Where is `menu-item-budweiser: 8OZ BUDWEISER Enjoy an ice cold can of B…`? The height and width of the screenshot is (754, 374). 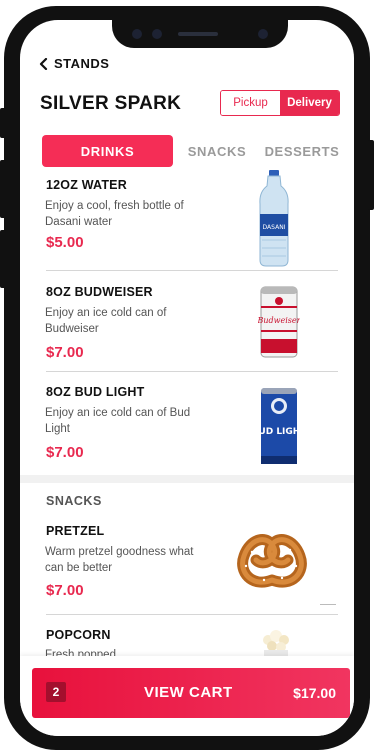
menu-item-budweiser: 8OZ BUDWEISER Enjoy an ice cold can of B… is located at coordinates (187, 321).